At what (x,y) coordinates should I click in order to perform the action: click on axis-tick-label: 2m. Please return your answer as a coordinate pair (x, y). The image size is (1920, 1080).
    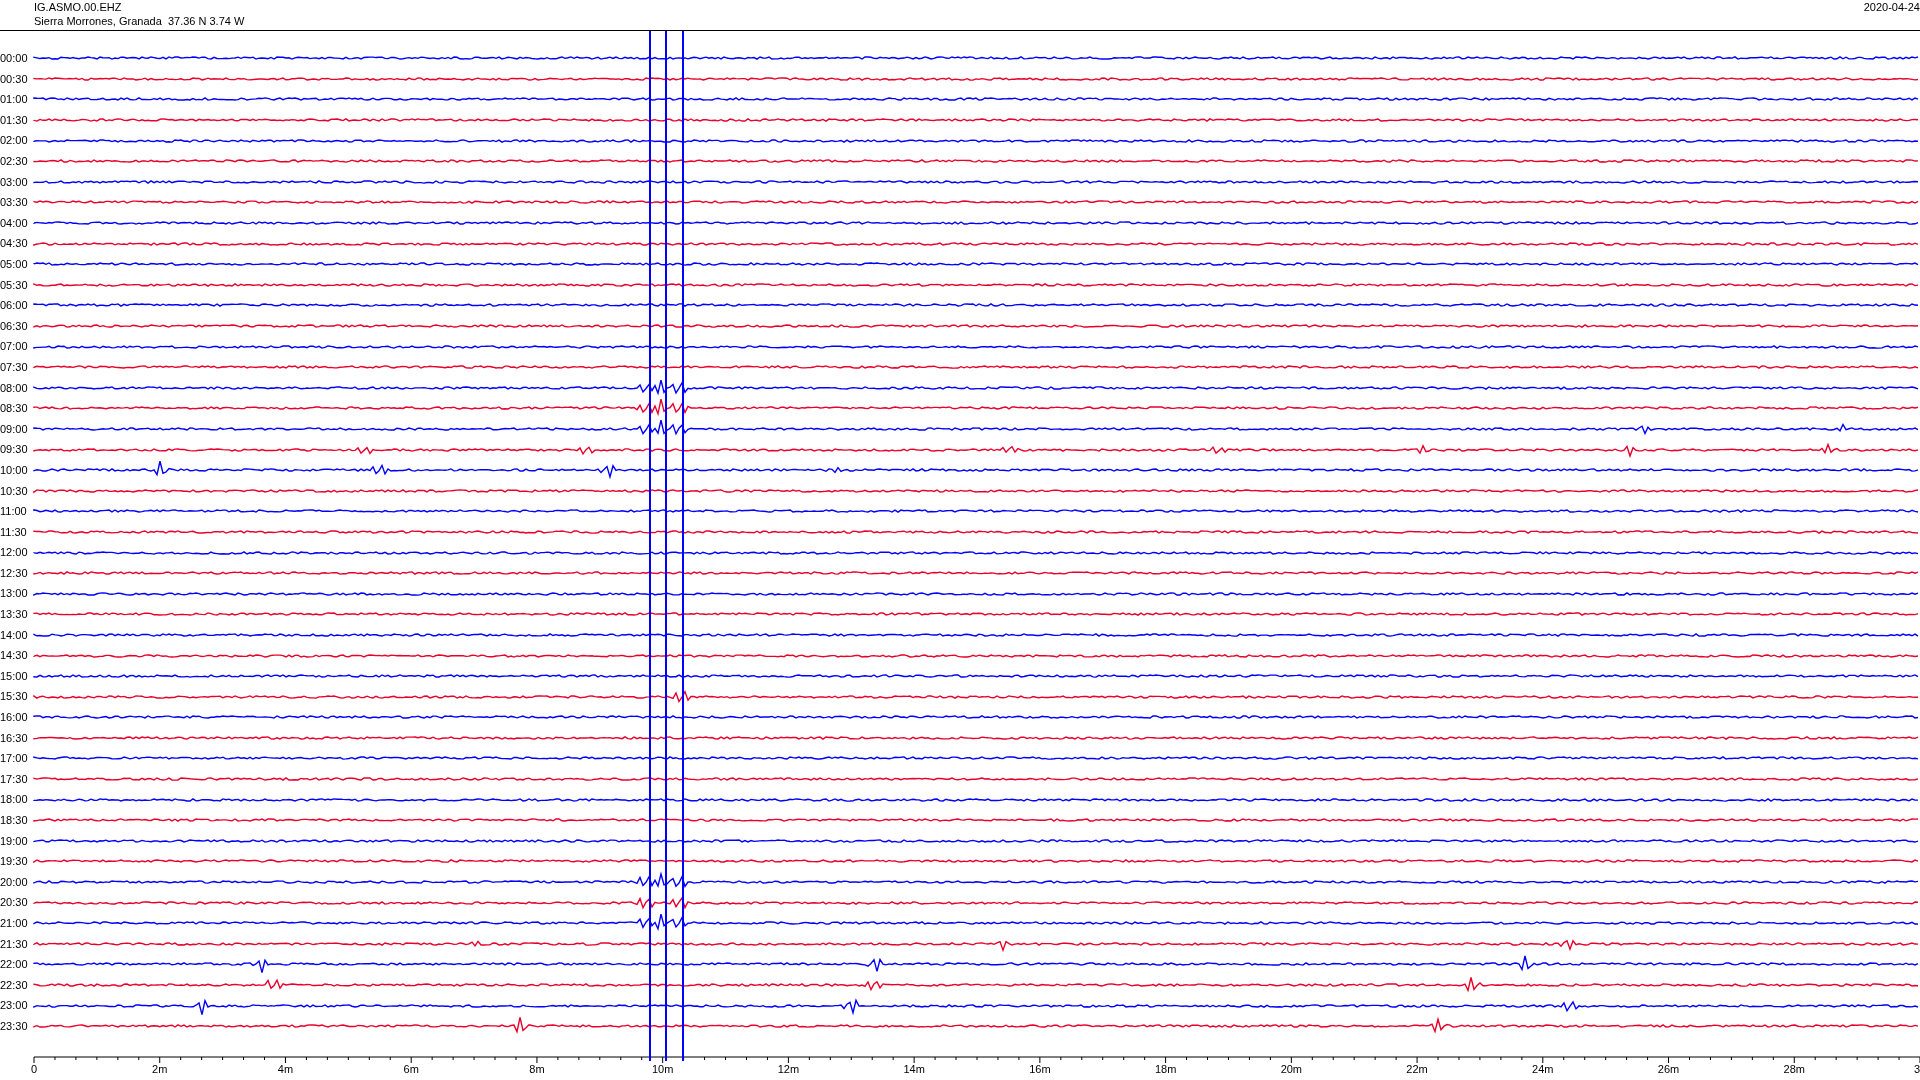
    Looking at the image, I should click on (160, 1068).